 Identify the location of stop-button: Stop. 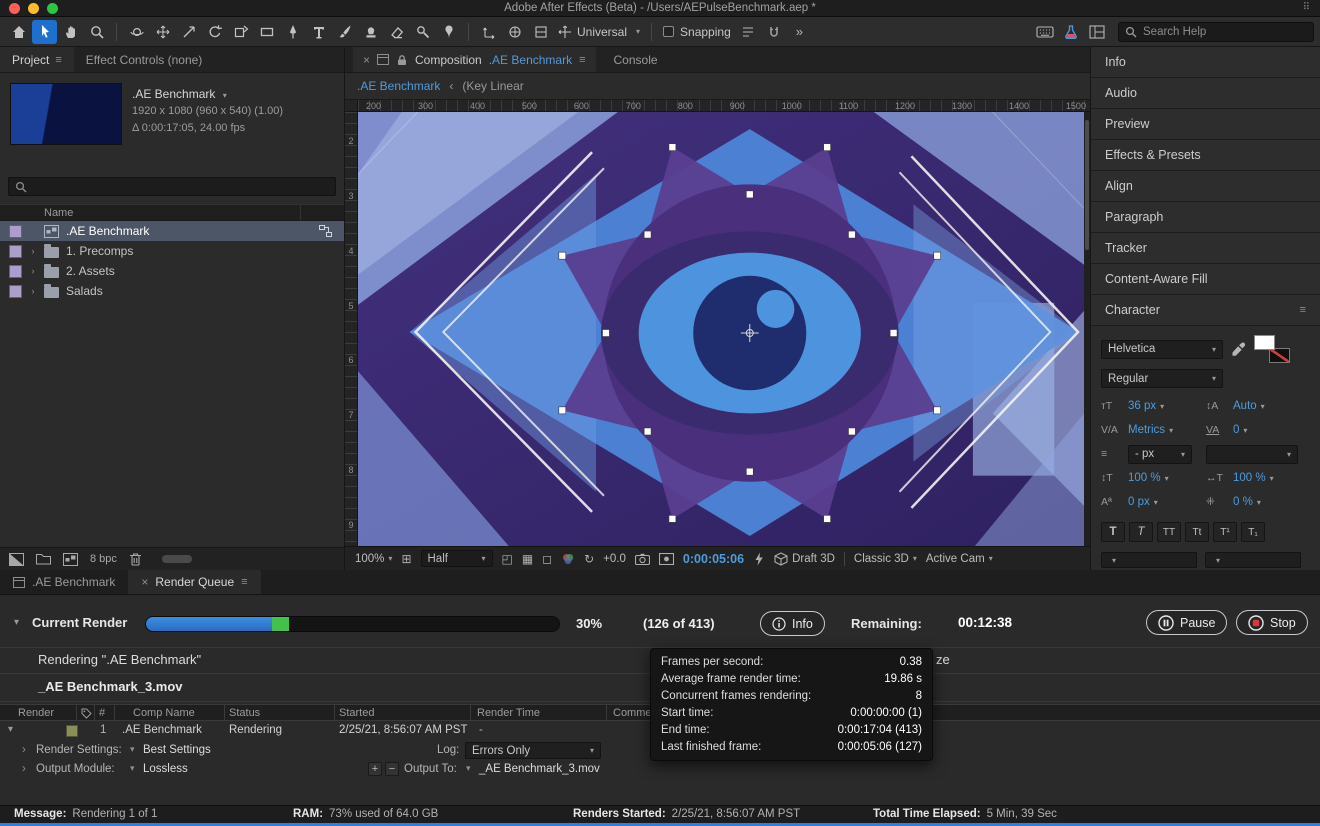
(1272, 622).